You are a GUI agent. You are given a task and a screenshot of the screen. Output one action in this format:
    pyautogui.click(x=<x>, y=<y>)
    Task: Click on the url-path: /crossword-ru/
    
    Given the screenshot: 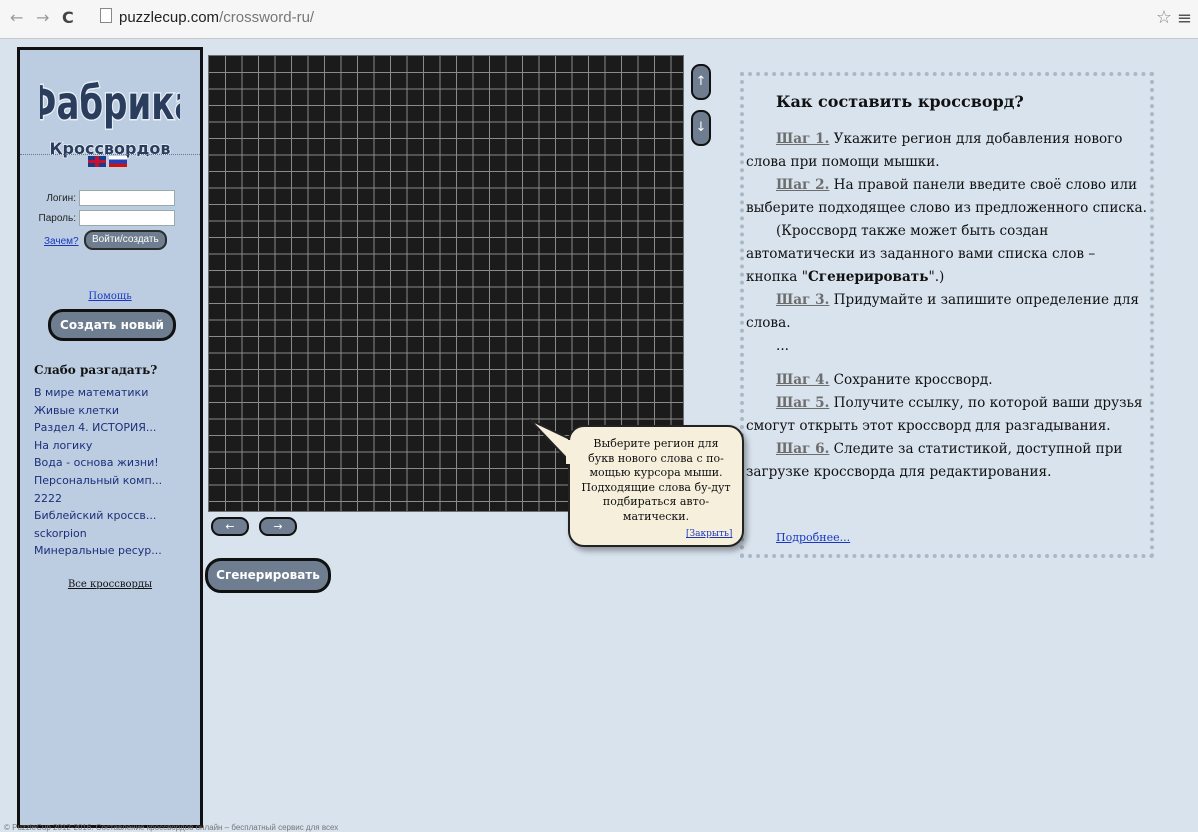 What is the action you would take?
    pyautogui.click(x=267, y=17)
    